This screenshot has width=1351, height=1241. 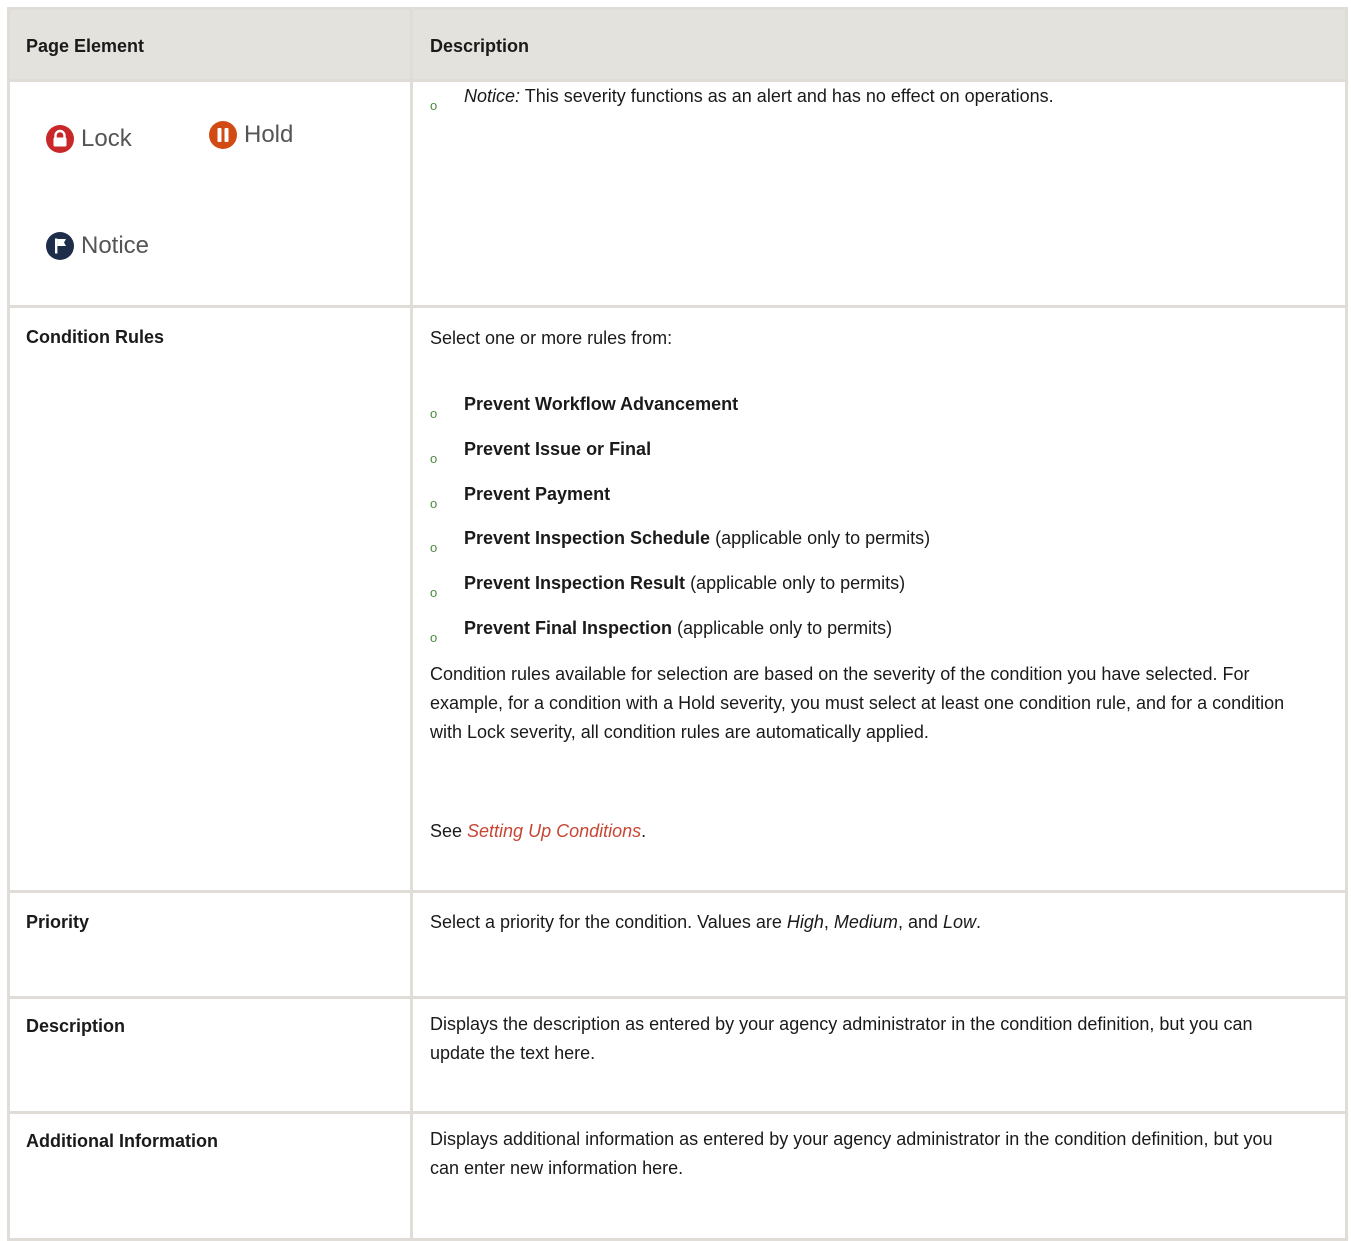 I want to click on severity-notice: Notice, so click(x=97, y=246).